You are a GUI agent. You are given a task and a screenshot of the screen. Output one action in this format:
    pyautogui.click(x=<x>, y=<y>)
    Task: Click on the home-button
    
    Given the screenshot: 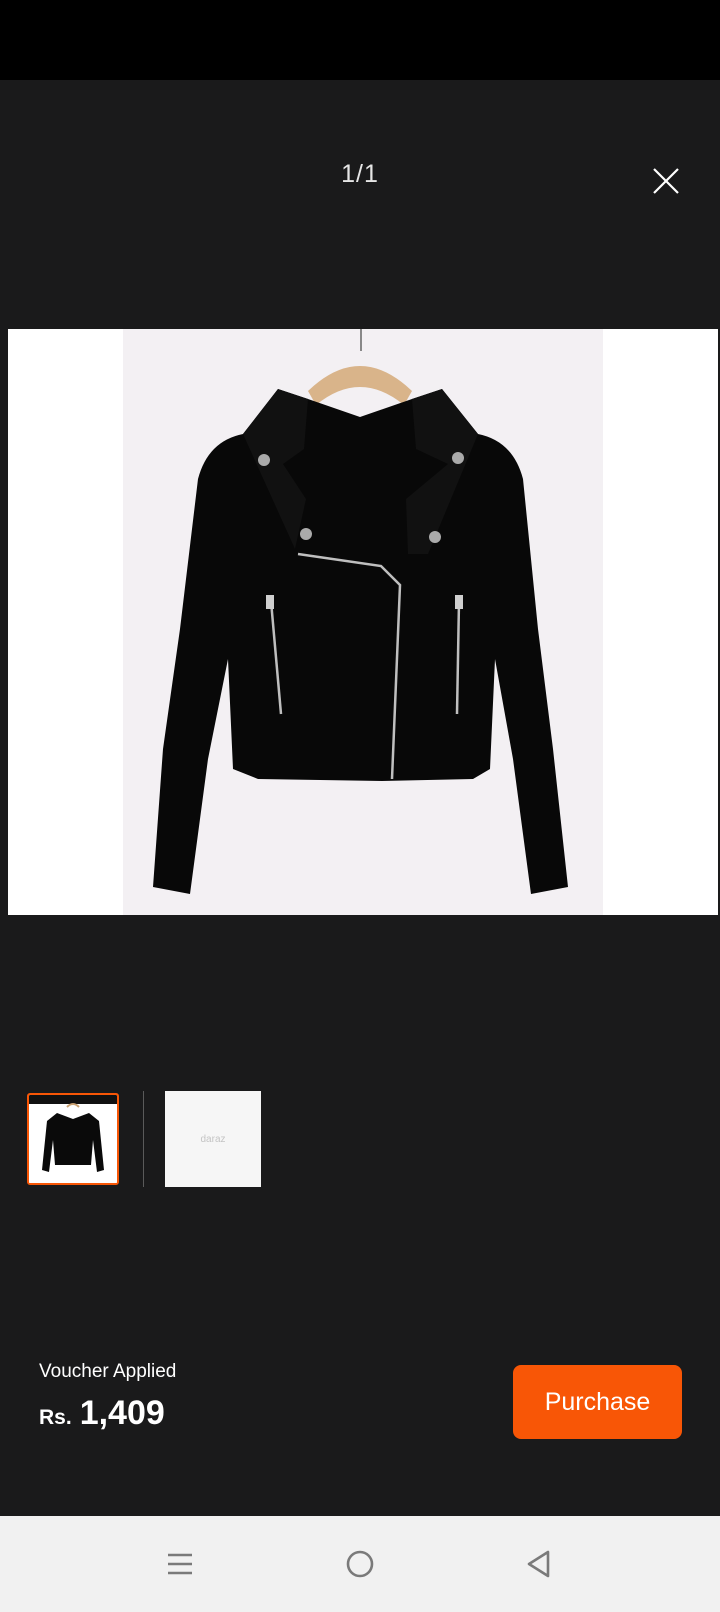 What is the action you would take?
    pyautogui.click(x=360, y=1564)
    